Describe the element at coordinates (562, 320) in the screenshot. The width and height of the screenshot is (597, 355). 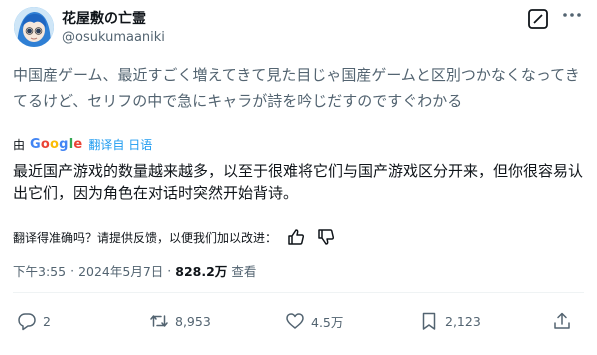
I see `share-icon` at that location.